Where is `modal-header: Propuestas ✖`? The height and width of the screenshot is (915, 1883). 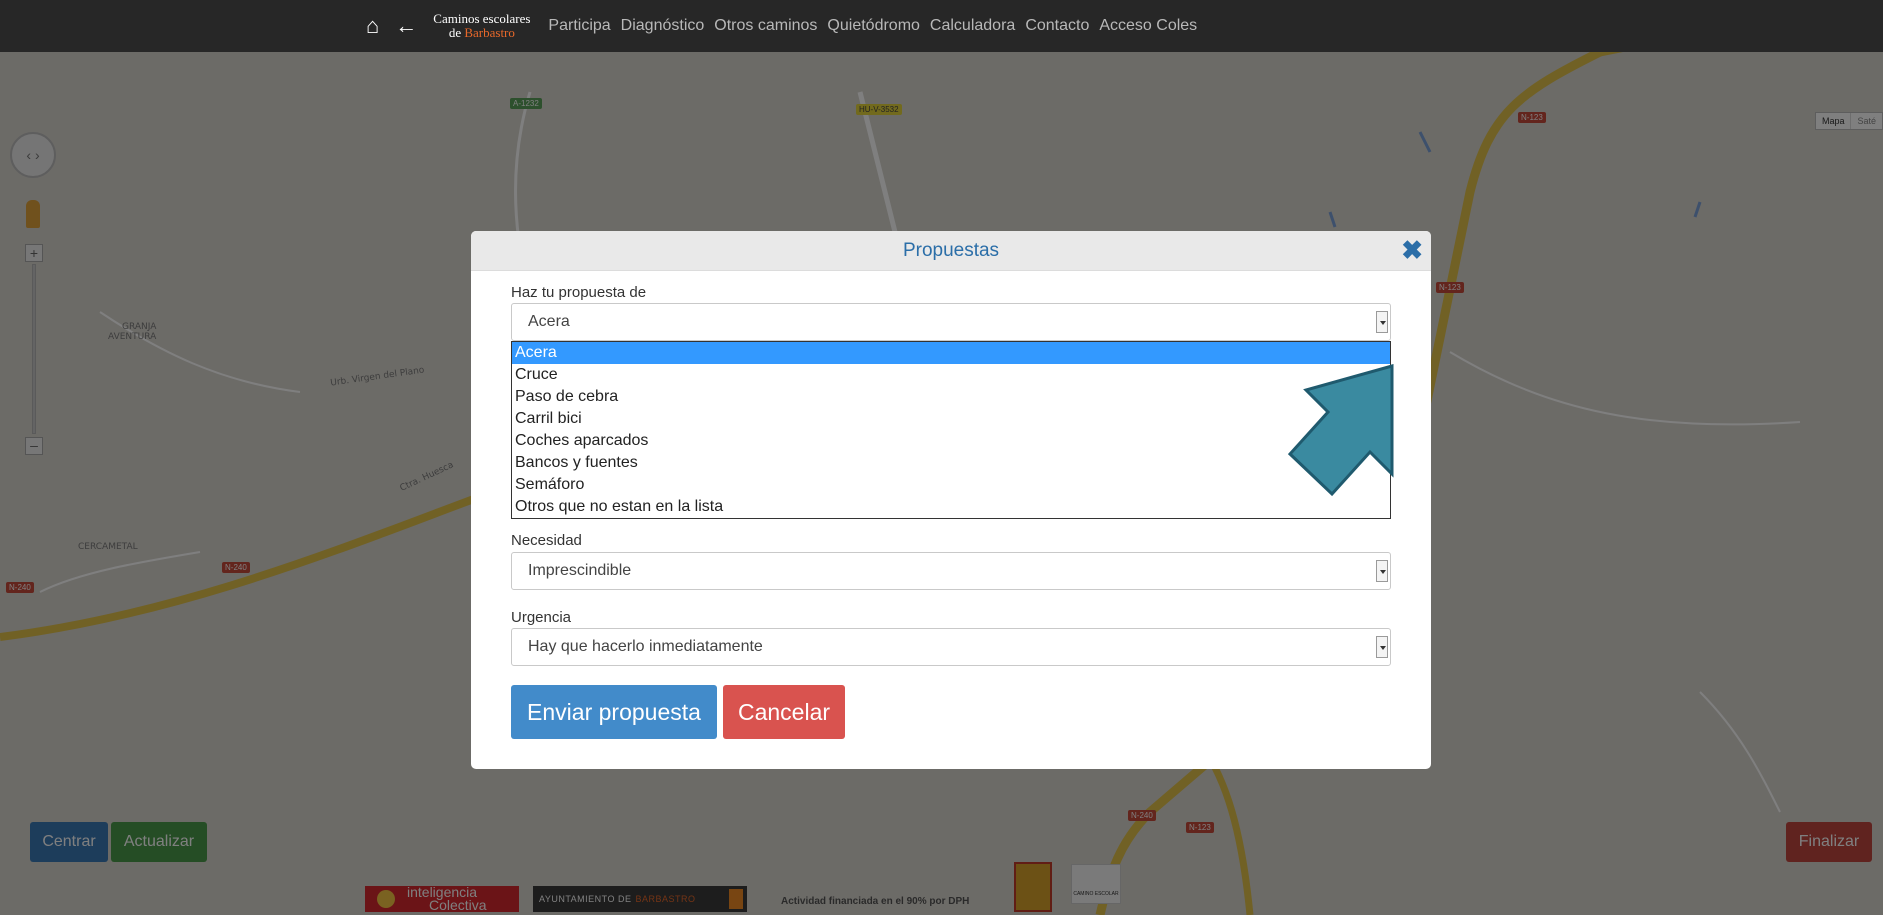 modal-header: Propuestas ✖ is located at coordinates (951, 251).